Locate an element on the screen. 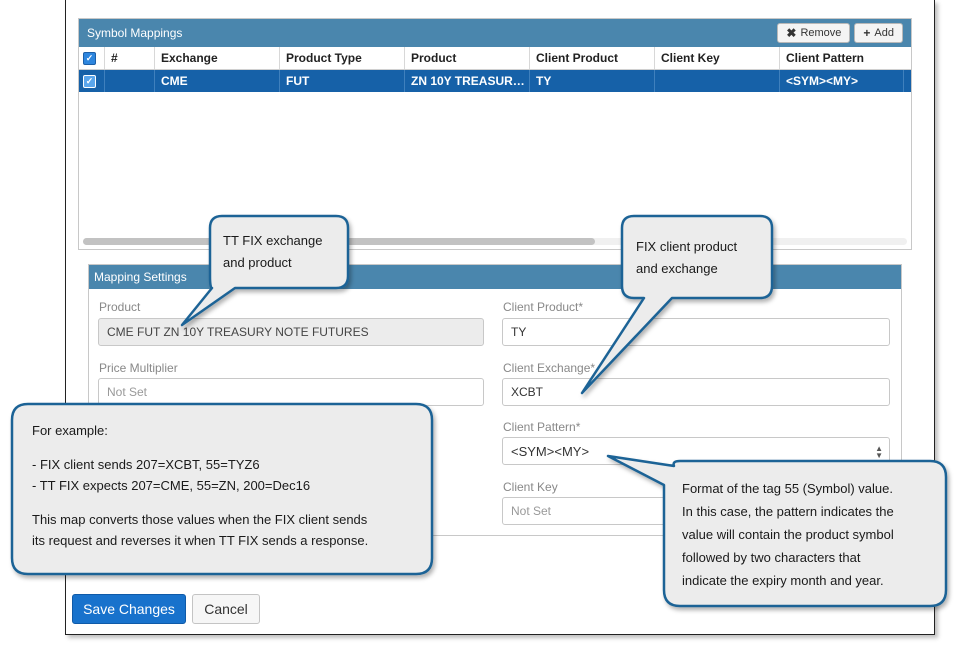 The image size is (958, 646). panel-title: Symbol Mappings is located at coordinates (135, 33).